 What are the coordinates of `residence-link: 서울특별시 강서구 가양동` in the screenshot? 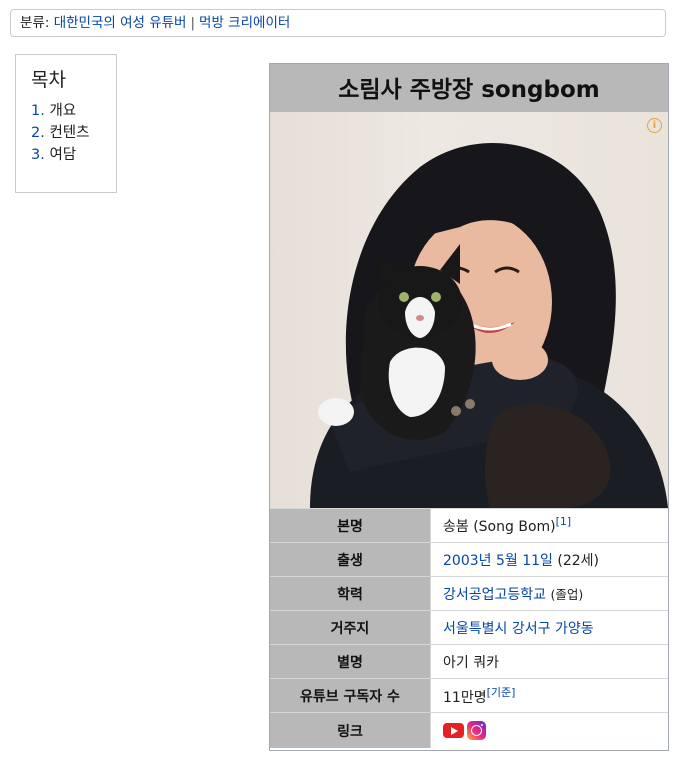 It's located at (518, 629).